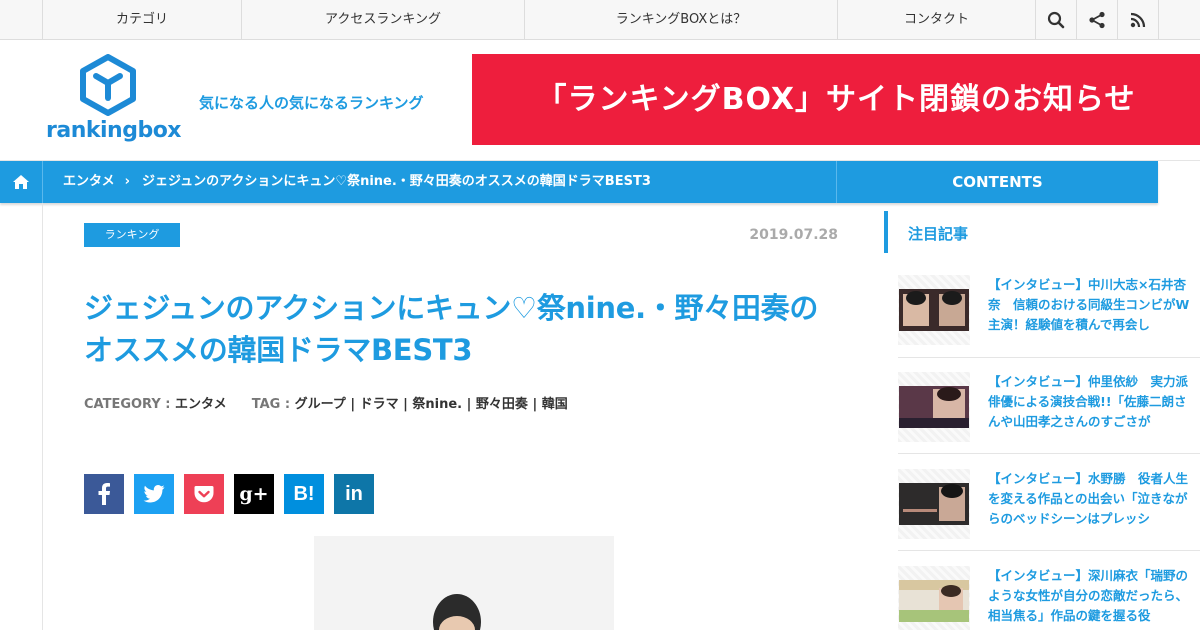  What do you see at coordinates (89, 181) in the screenshot?
I see `breadcrumb-category: エンタメ` at bounding box center [89, 181].